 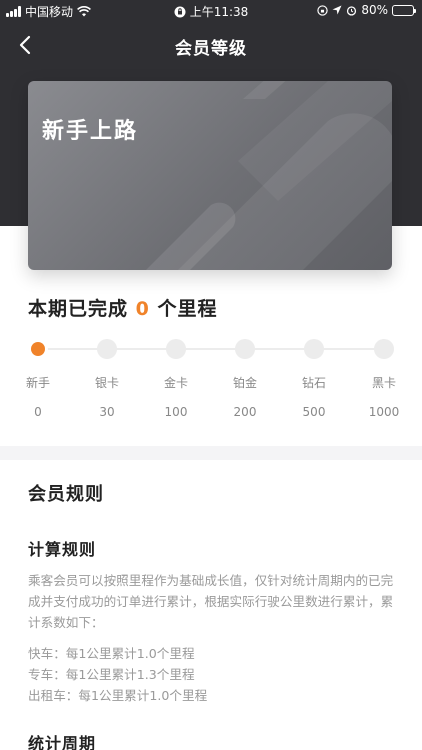 I want to click on level-name: 新手, so click(x=37, y=383).